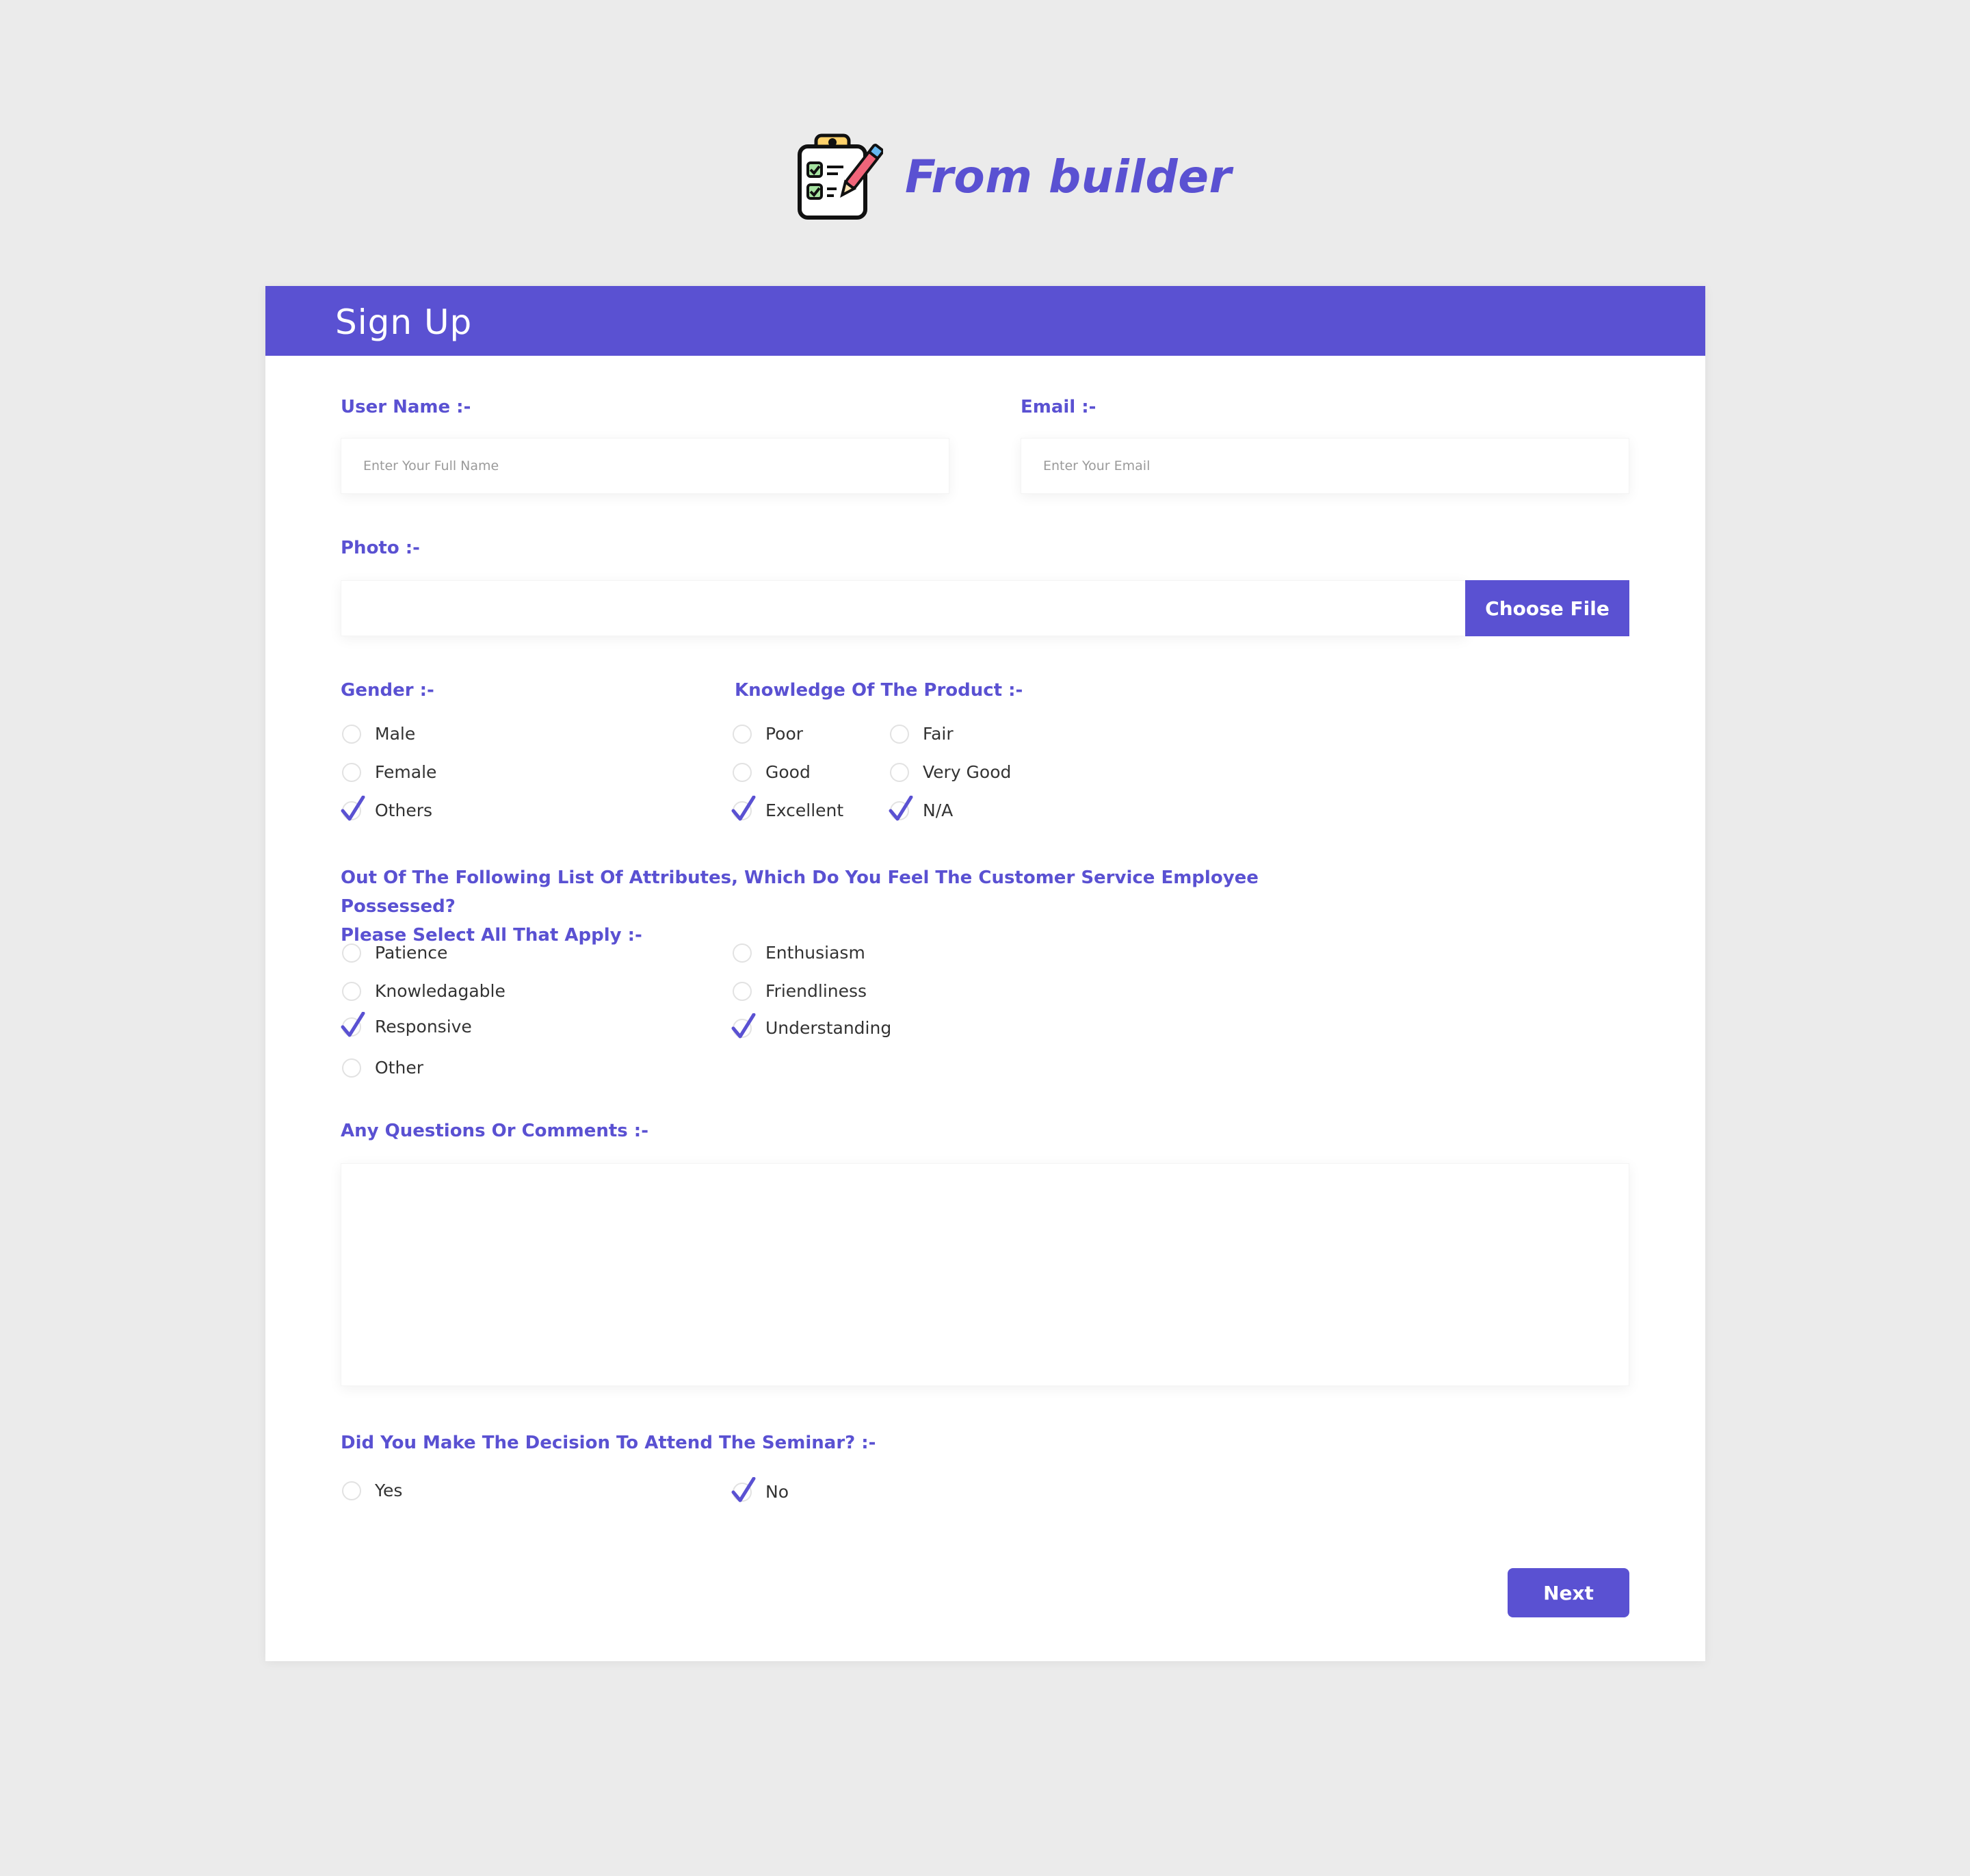  I want to click on knowledge-option-very-good: Very Good, so click(950, 772).